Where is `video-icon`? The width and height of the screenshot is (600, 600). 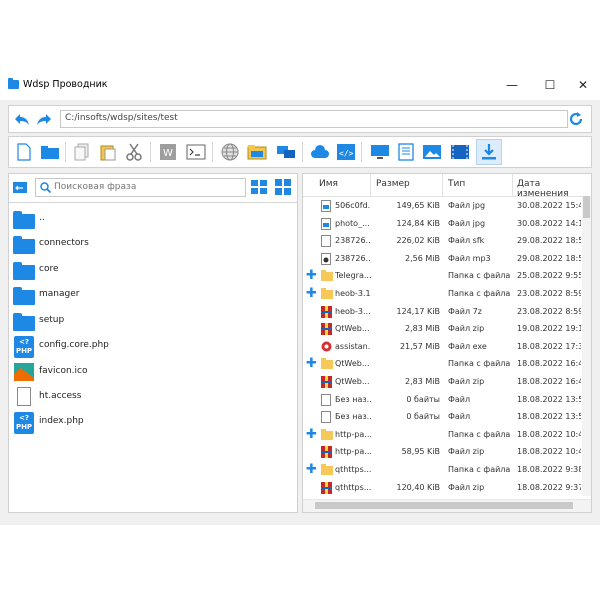 video-icon is located at coordinates (460, 152).